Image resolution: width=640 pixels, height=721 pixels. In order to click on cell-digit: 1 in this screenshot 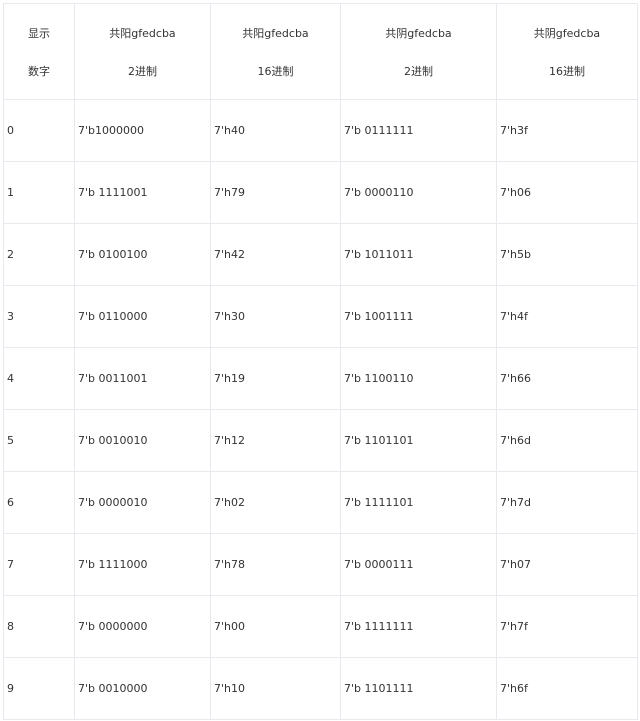, I will do `click(39, 192)`.